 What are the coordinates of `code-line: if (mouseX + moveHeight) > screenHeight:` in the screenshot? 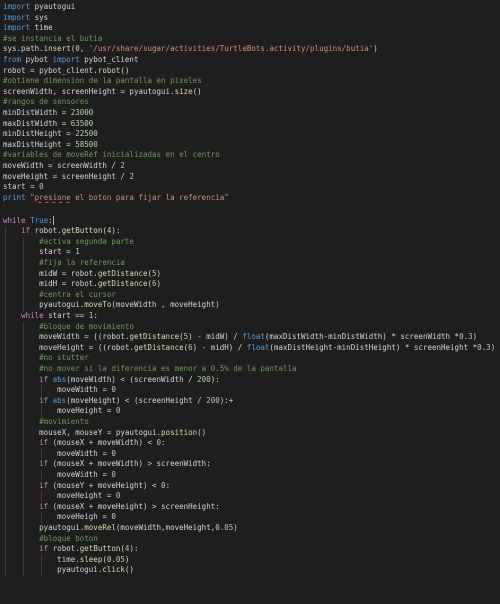 It's located at (251, 507).